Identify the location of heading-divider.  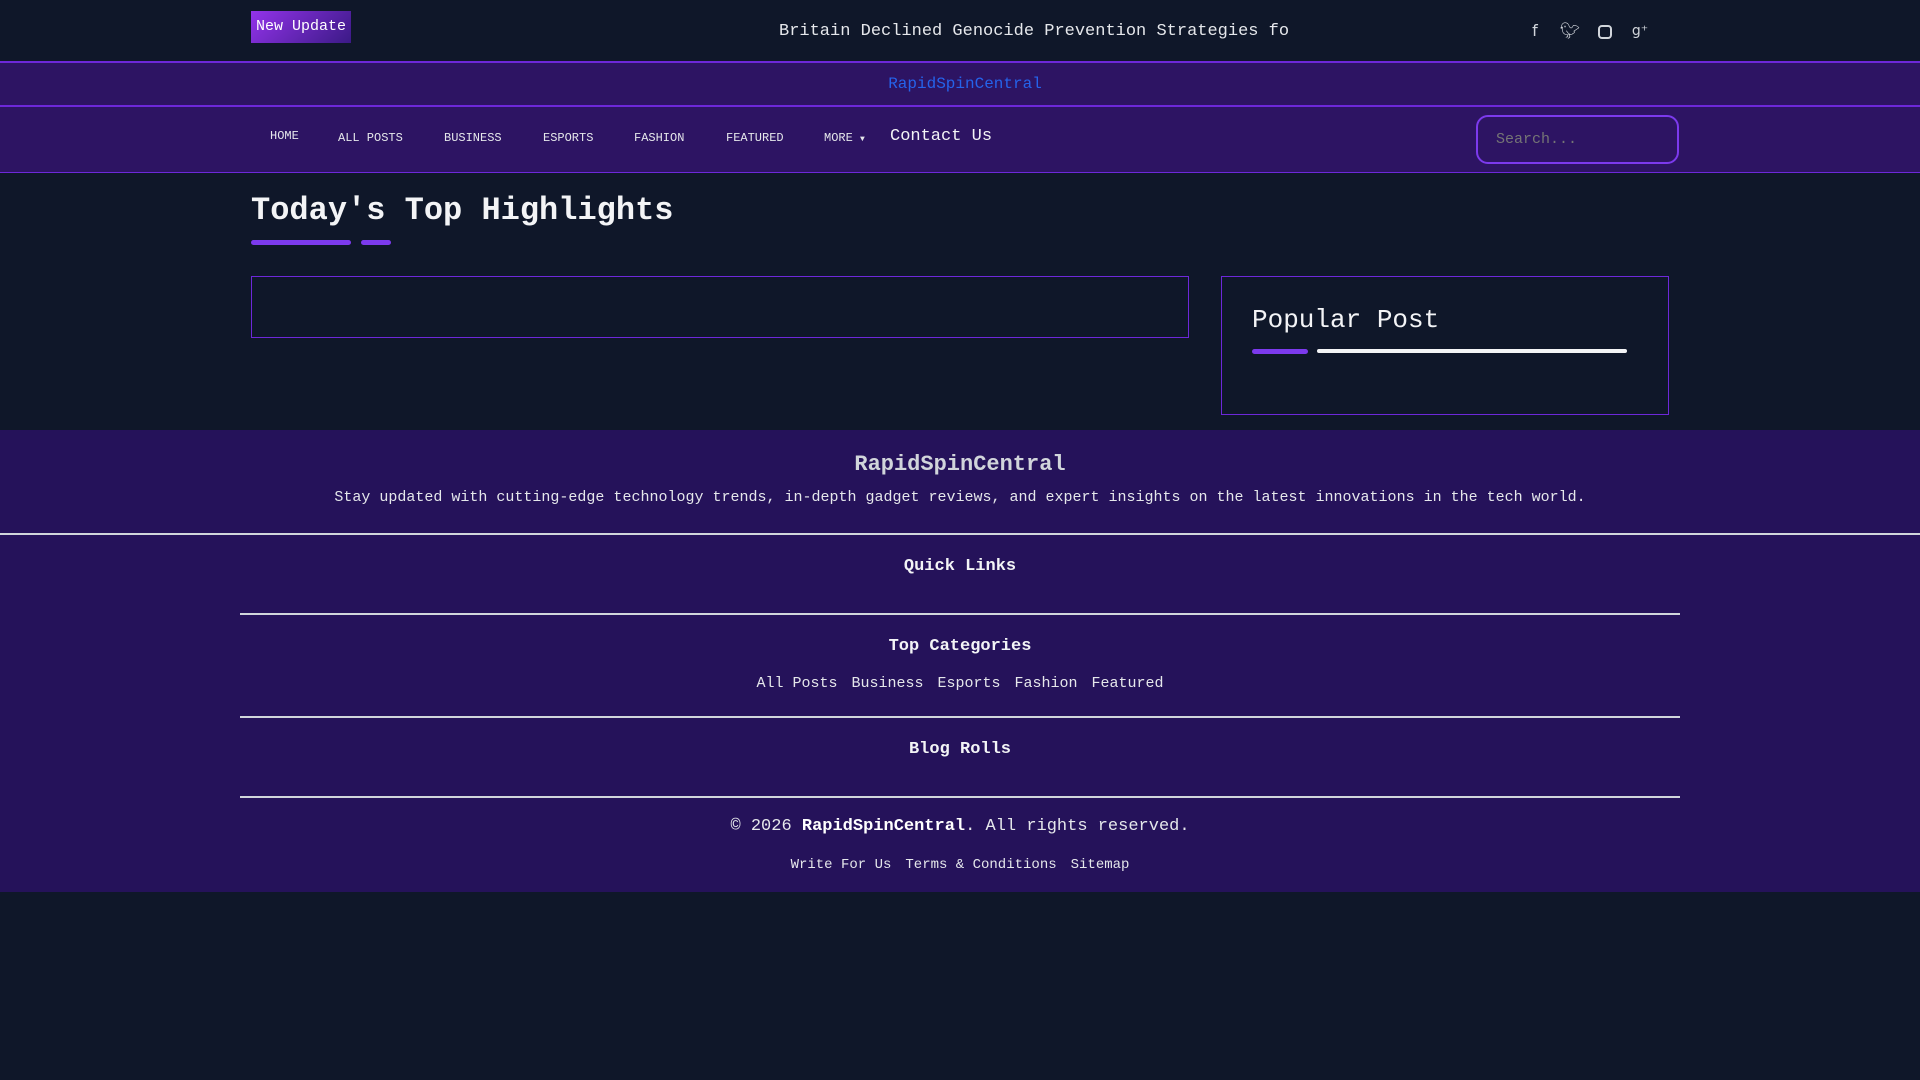
(1472, 351).